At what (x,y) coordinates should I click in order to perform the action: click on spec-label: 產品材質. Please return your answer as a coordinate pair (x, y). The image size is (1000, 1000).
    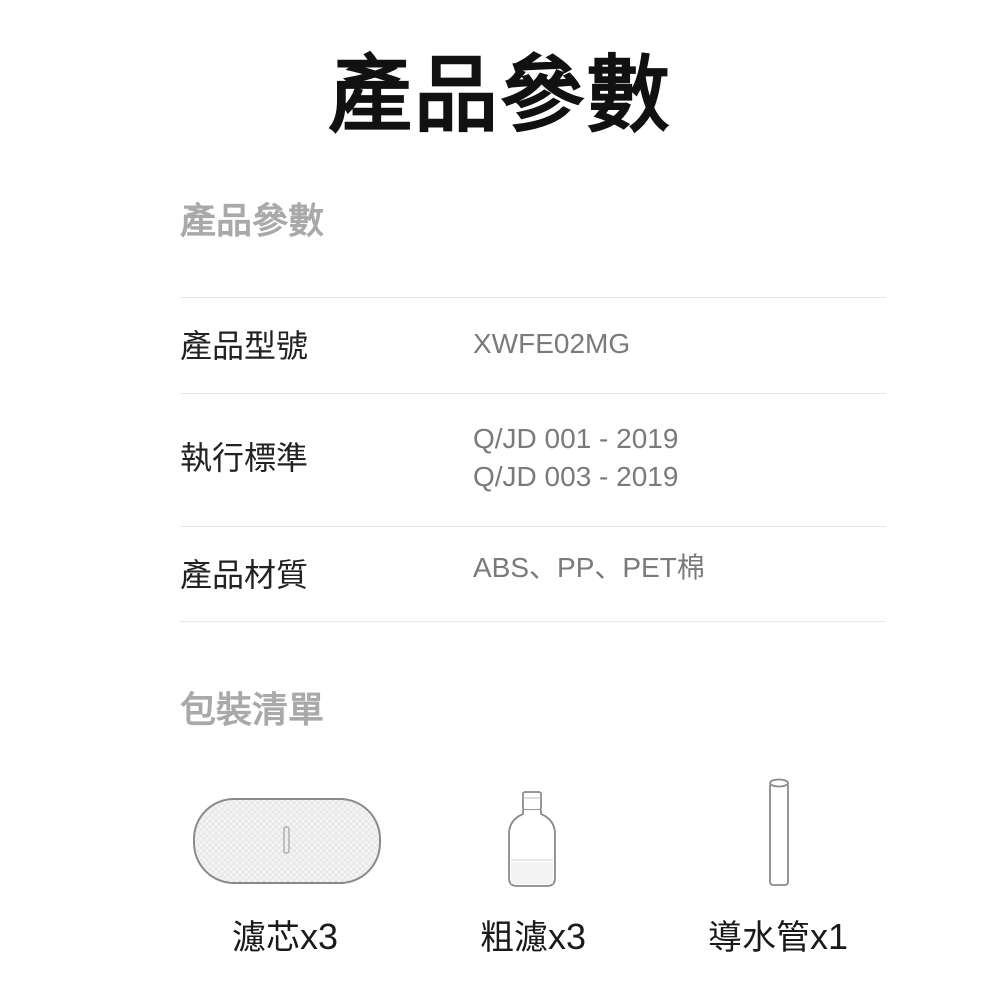
    Looking at the image, I should click on (244, 575).